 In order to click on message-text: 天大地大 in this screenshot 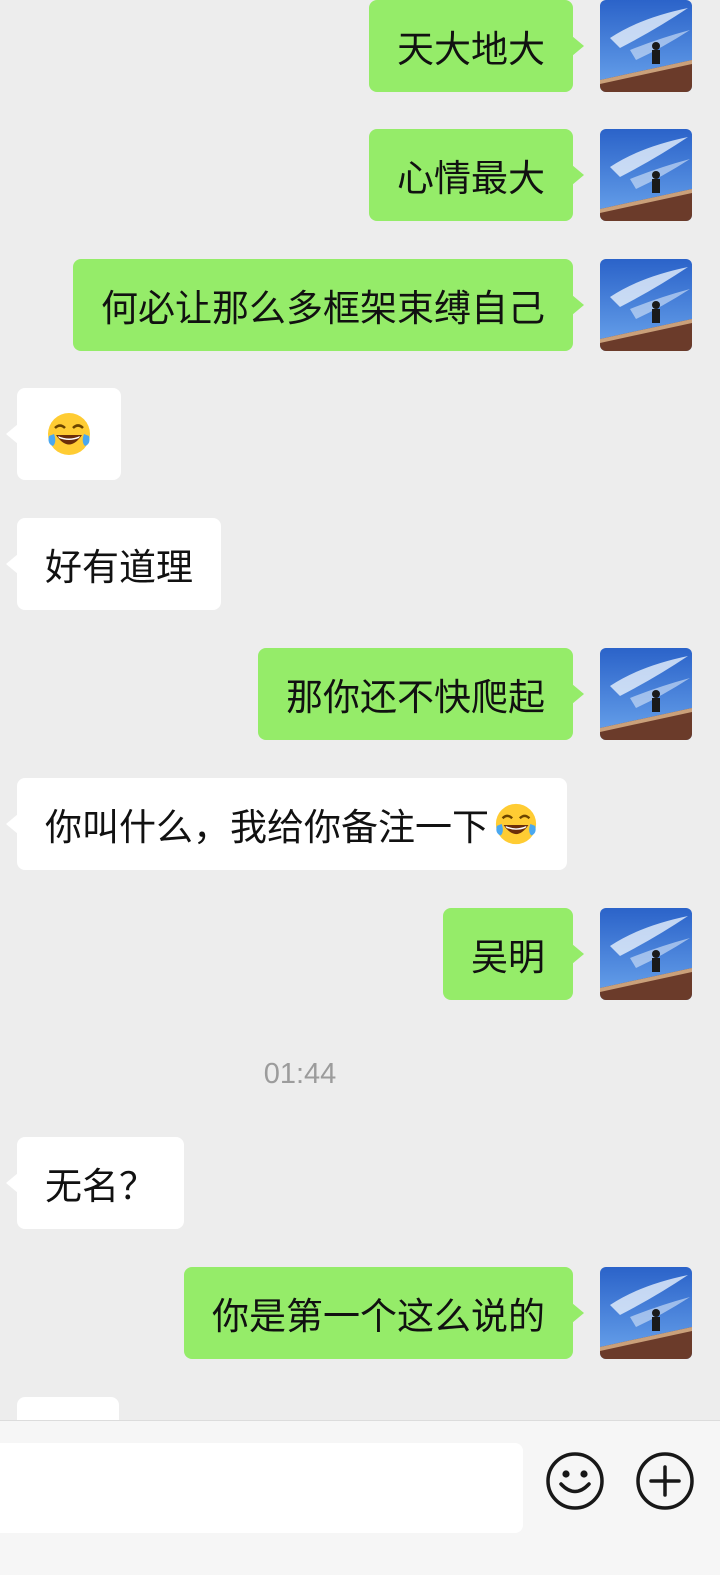, I will do `click(471, 49)`.